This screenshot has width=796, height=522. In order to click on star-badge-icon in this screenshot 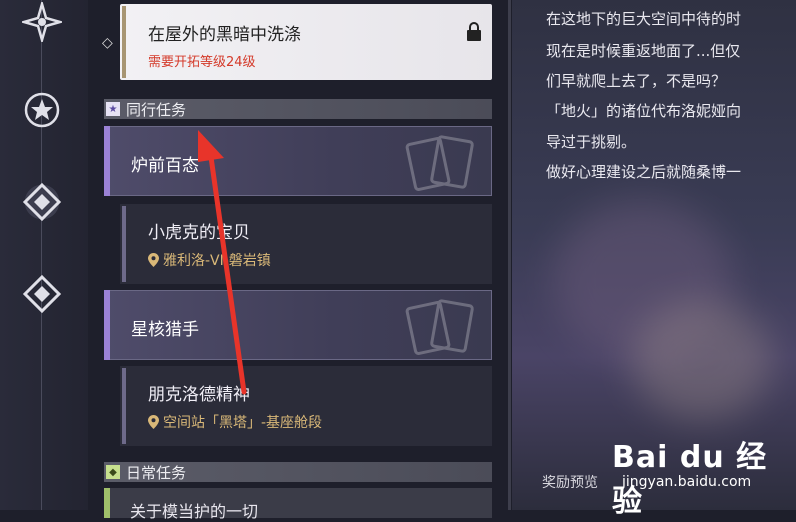, I will do `click(42, 110)`.